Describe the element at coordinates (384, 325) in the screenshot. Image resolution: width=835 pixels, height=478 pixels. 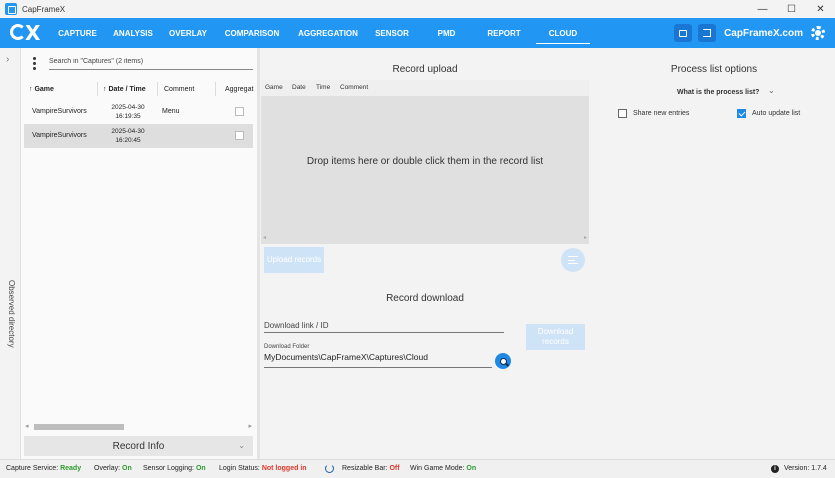
I see `download-link-input` at that location.